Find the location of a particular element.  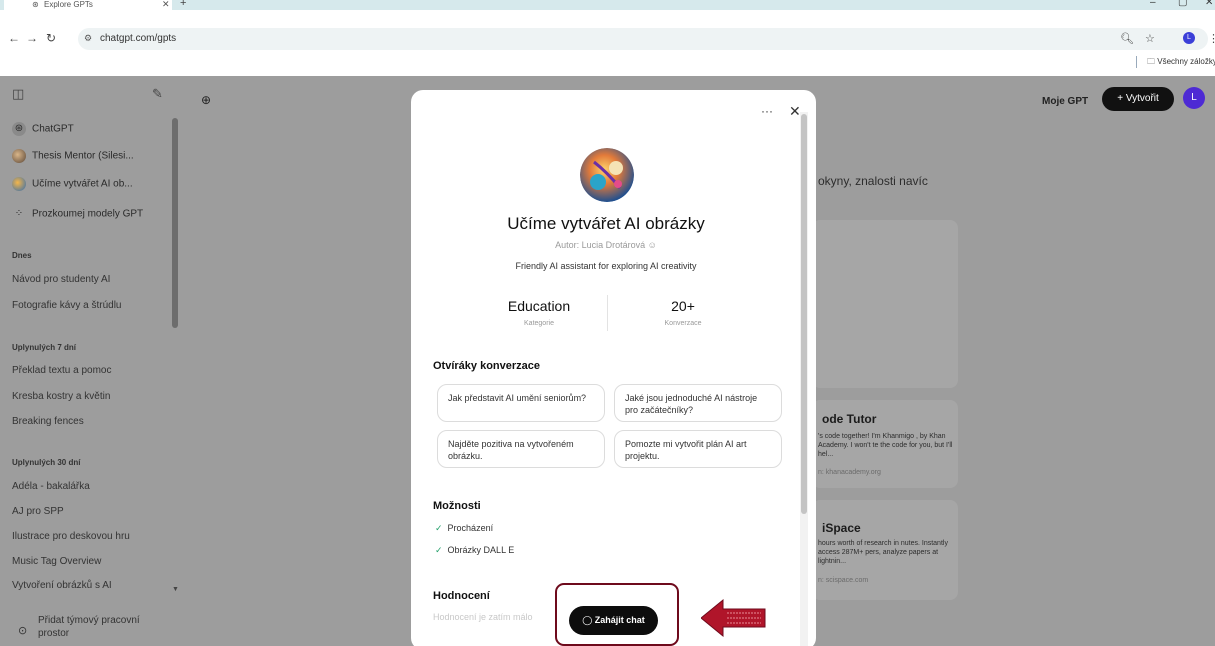

stat-category: Education Kategorie is located at coordinates (539, 312).